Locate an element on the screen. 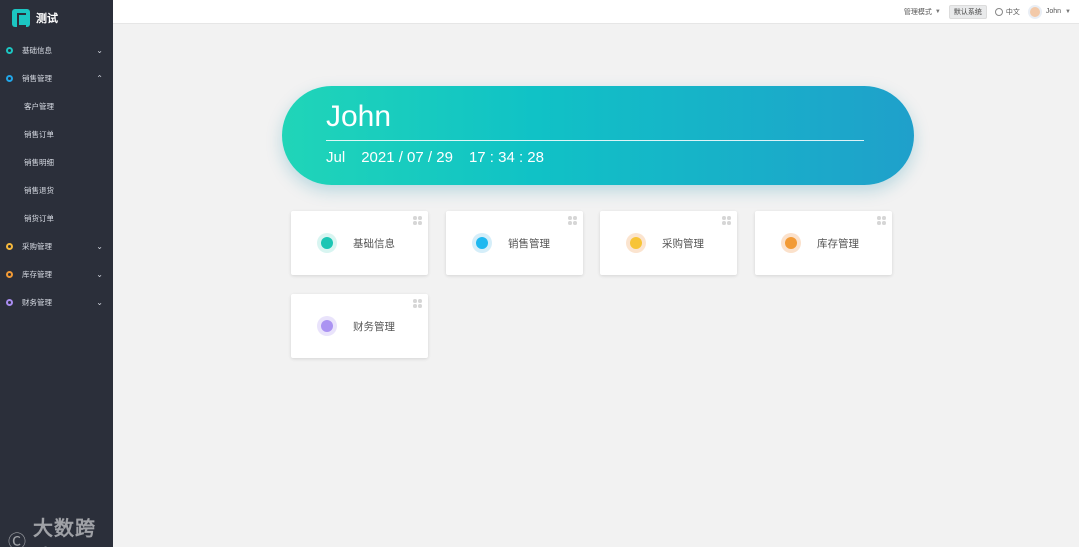 The height and width of the screenshot is (547, 1079). user-menu: John ▼ is located at coordinates (1049, 11).